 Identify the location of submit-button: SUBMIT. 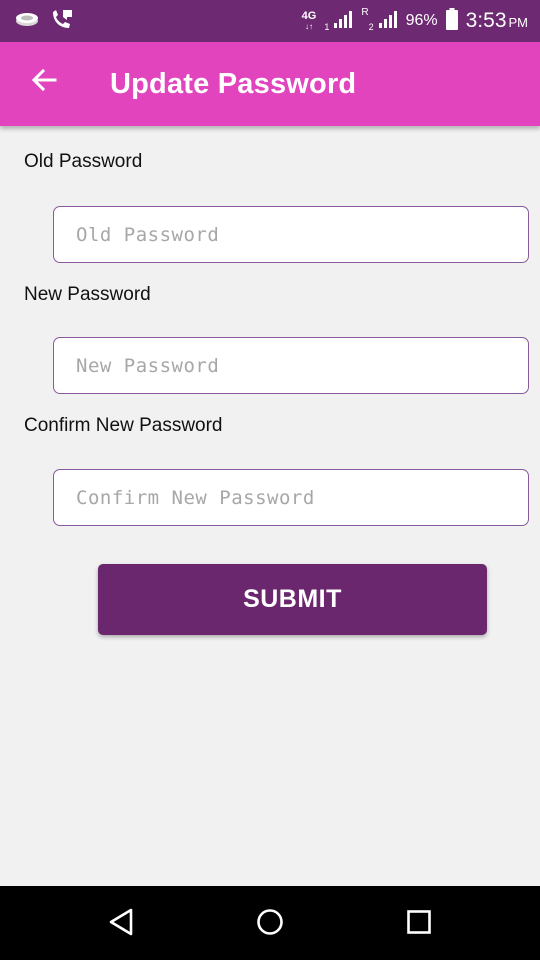
(292, 599).